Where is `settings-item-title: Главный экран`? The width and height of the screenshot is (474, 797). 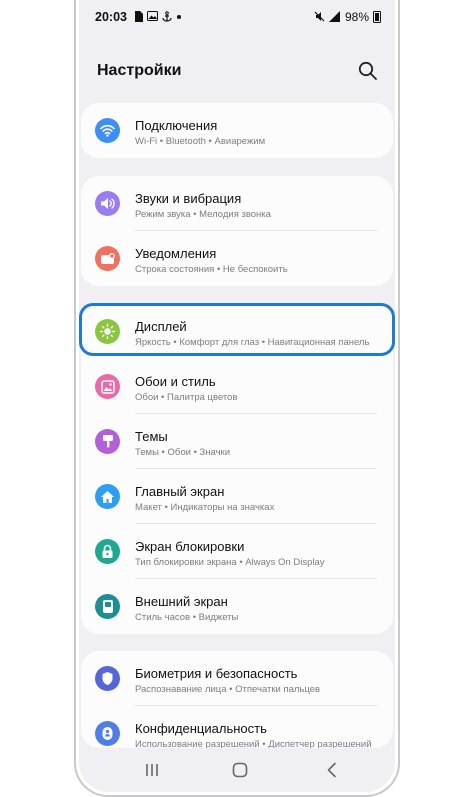 settings-item-title: Главный экран is located at coordinates (180, 491).